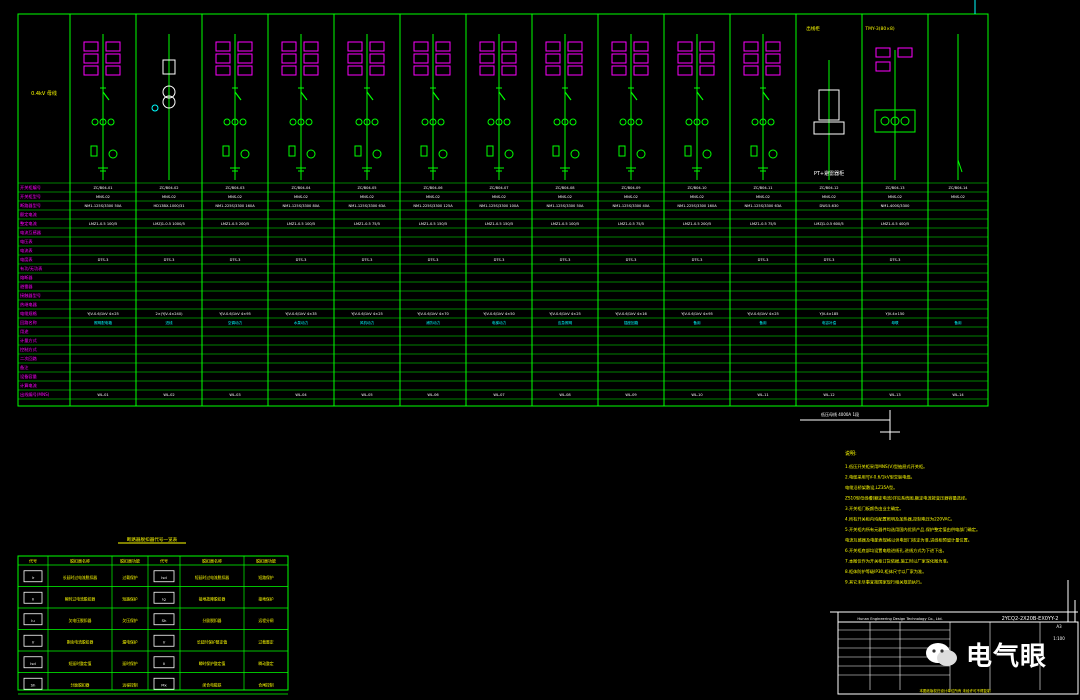 The image size is (1080, 700). I want to click on legend-cell: 欠电压脱扣器, so click(80, 620).